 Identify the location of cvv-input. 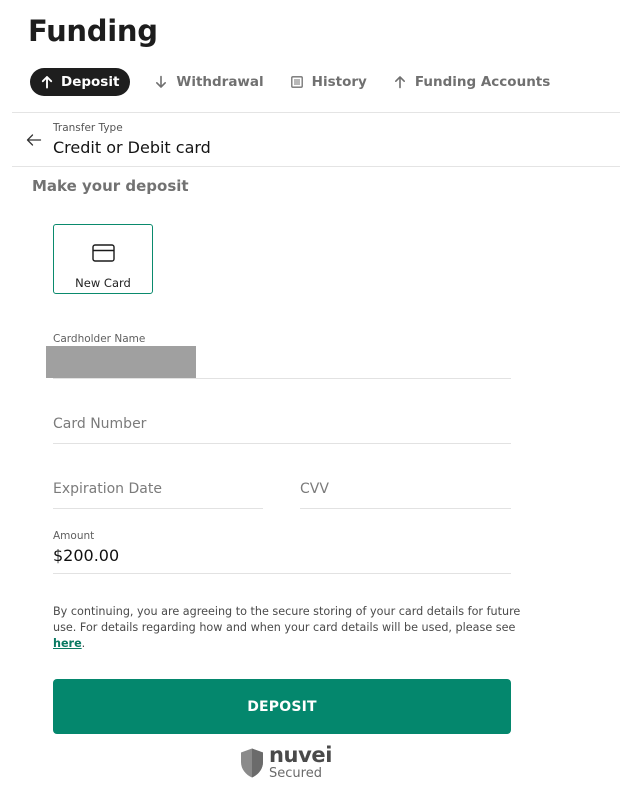
(400, 489).